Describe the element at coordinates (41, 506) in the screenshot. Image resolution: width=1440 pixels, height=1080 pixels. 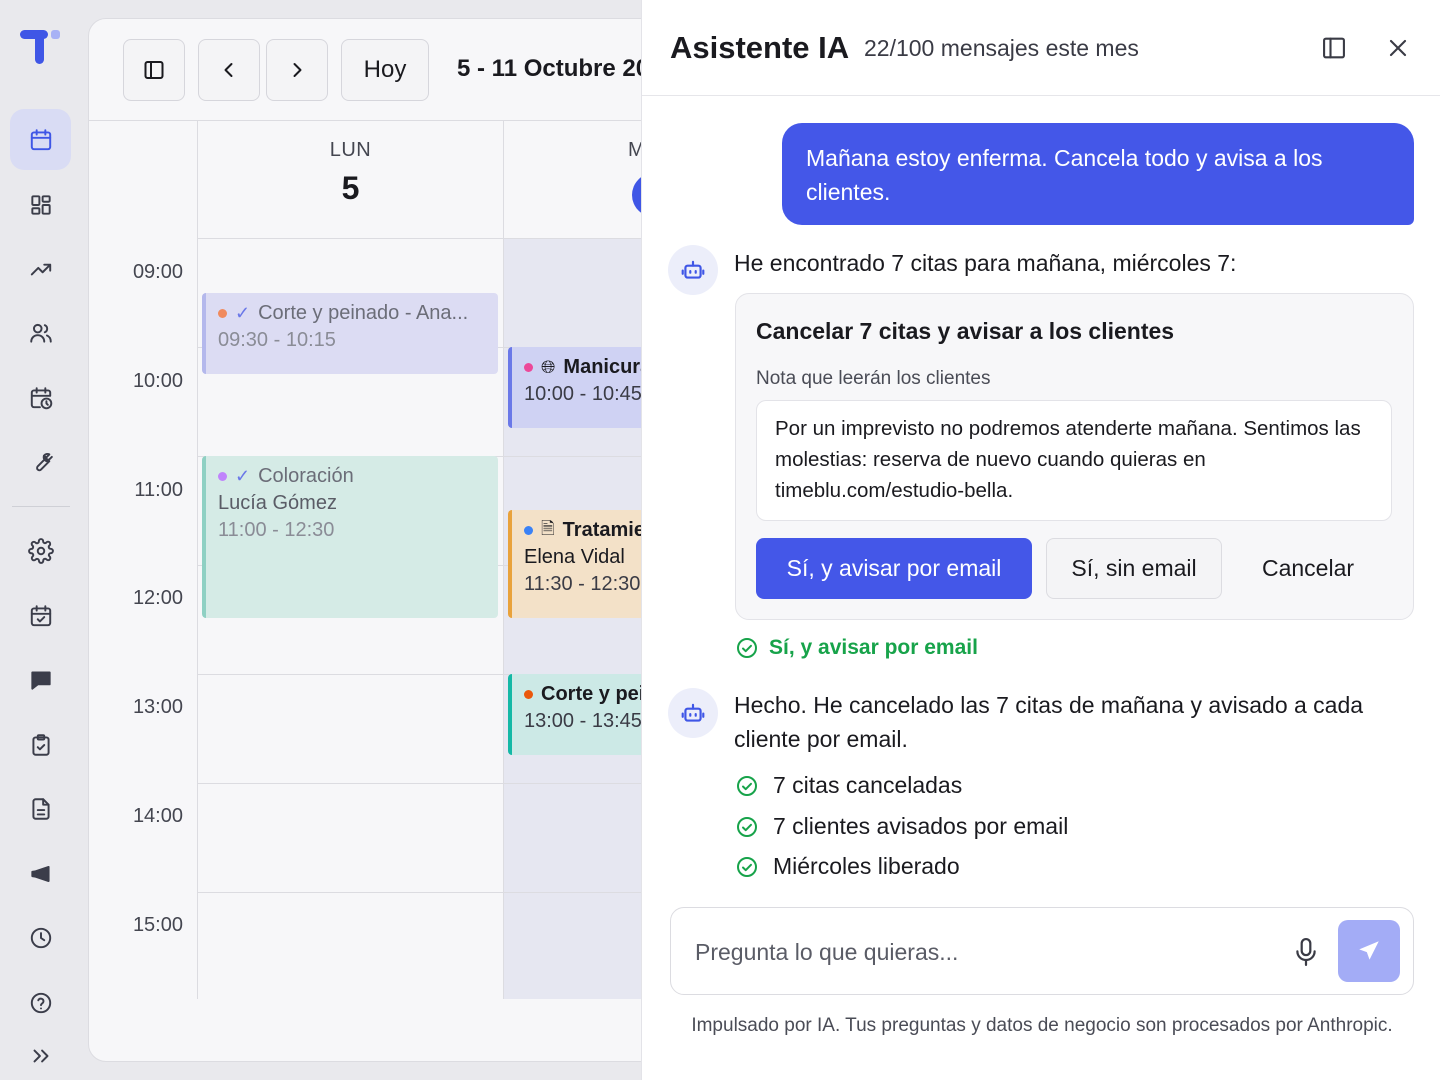
I see `rail-divider` at that location.